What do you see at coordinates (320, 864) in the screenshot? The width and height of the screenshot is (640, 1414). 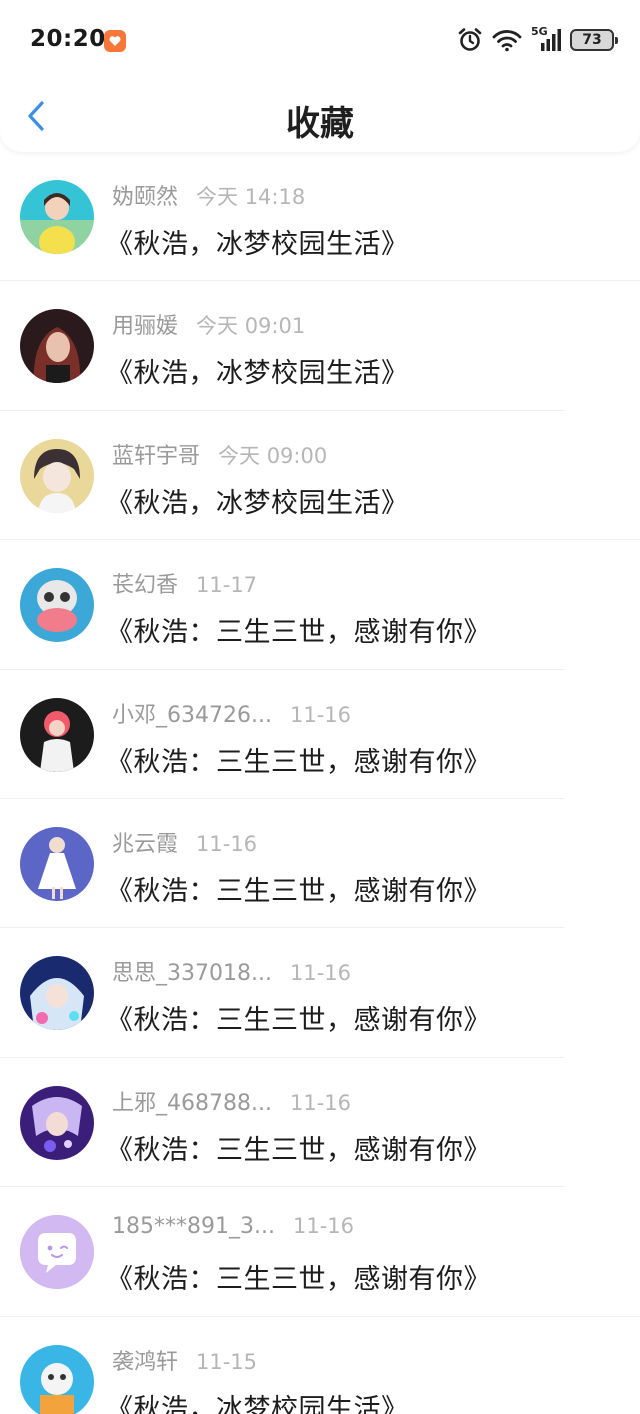 I see `list-item: 兆云霞 11-16 《秋浩：三生三世，感谢有你》` at bounding box center [320, 864].